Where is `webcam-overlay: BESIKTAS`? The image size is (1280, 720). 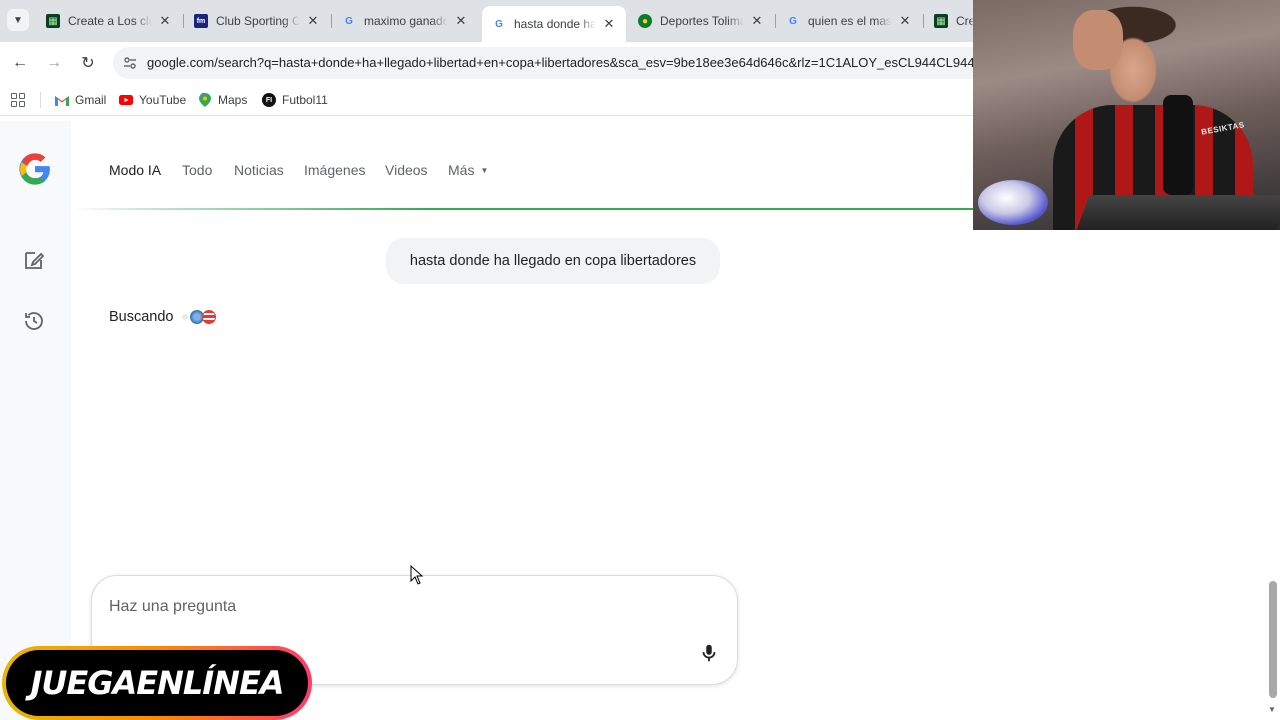 webcam-overlay: BESIKTAS is located at coordinates (1126, 115).